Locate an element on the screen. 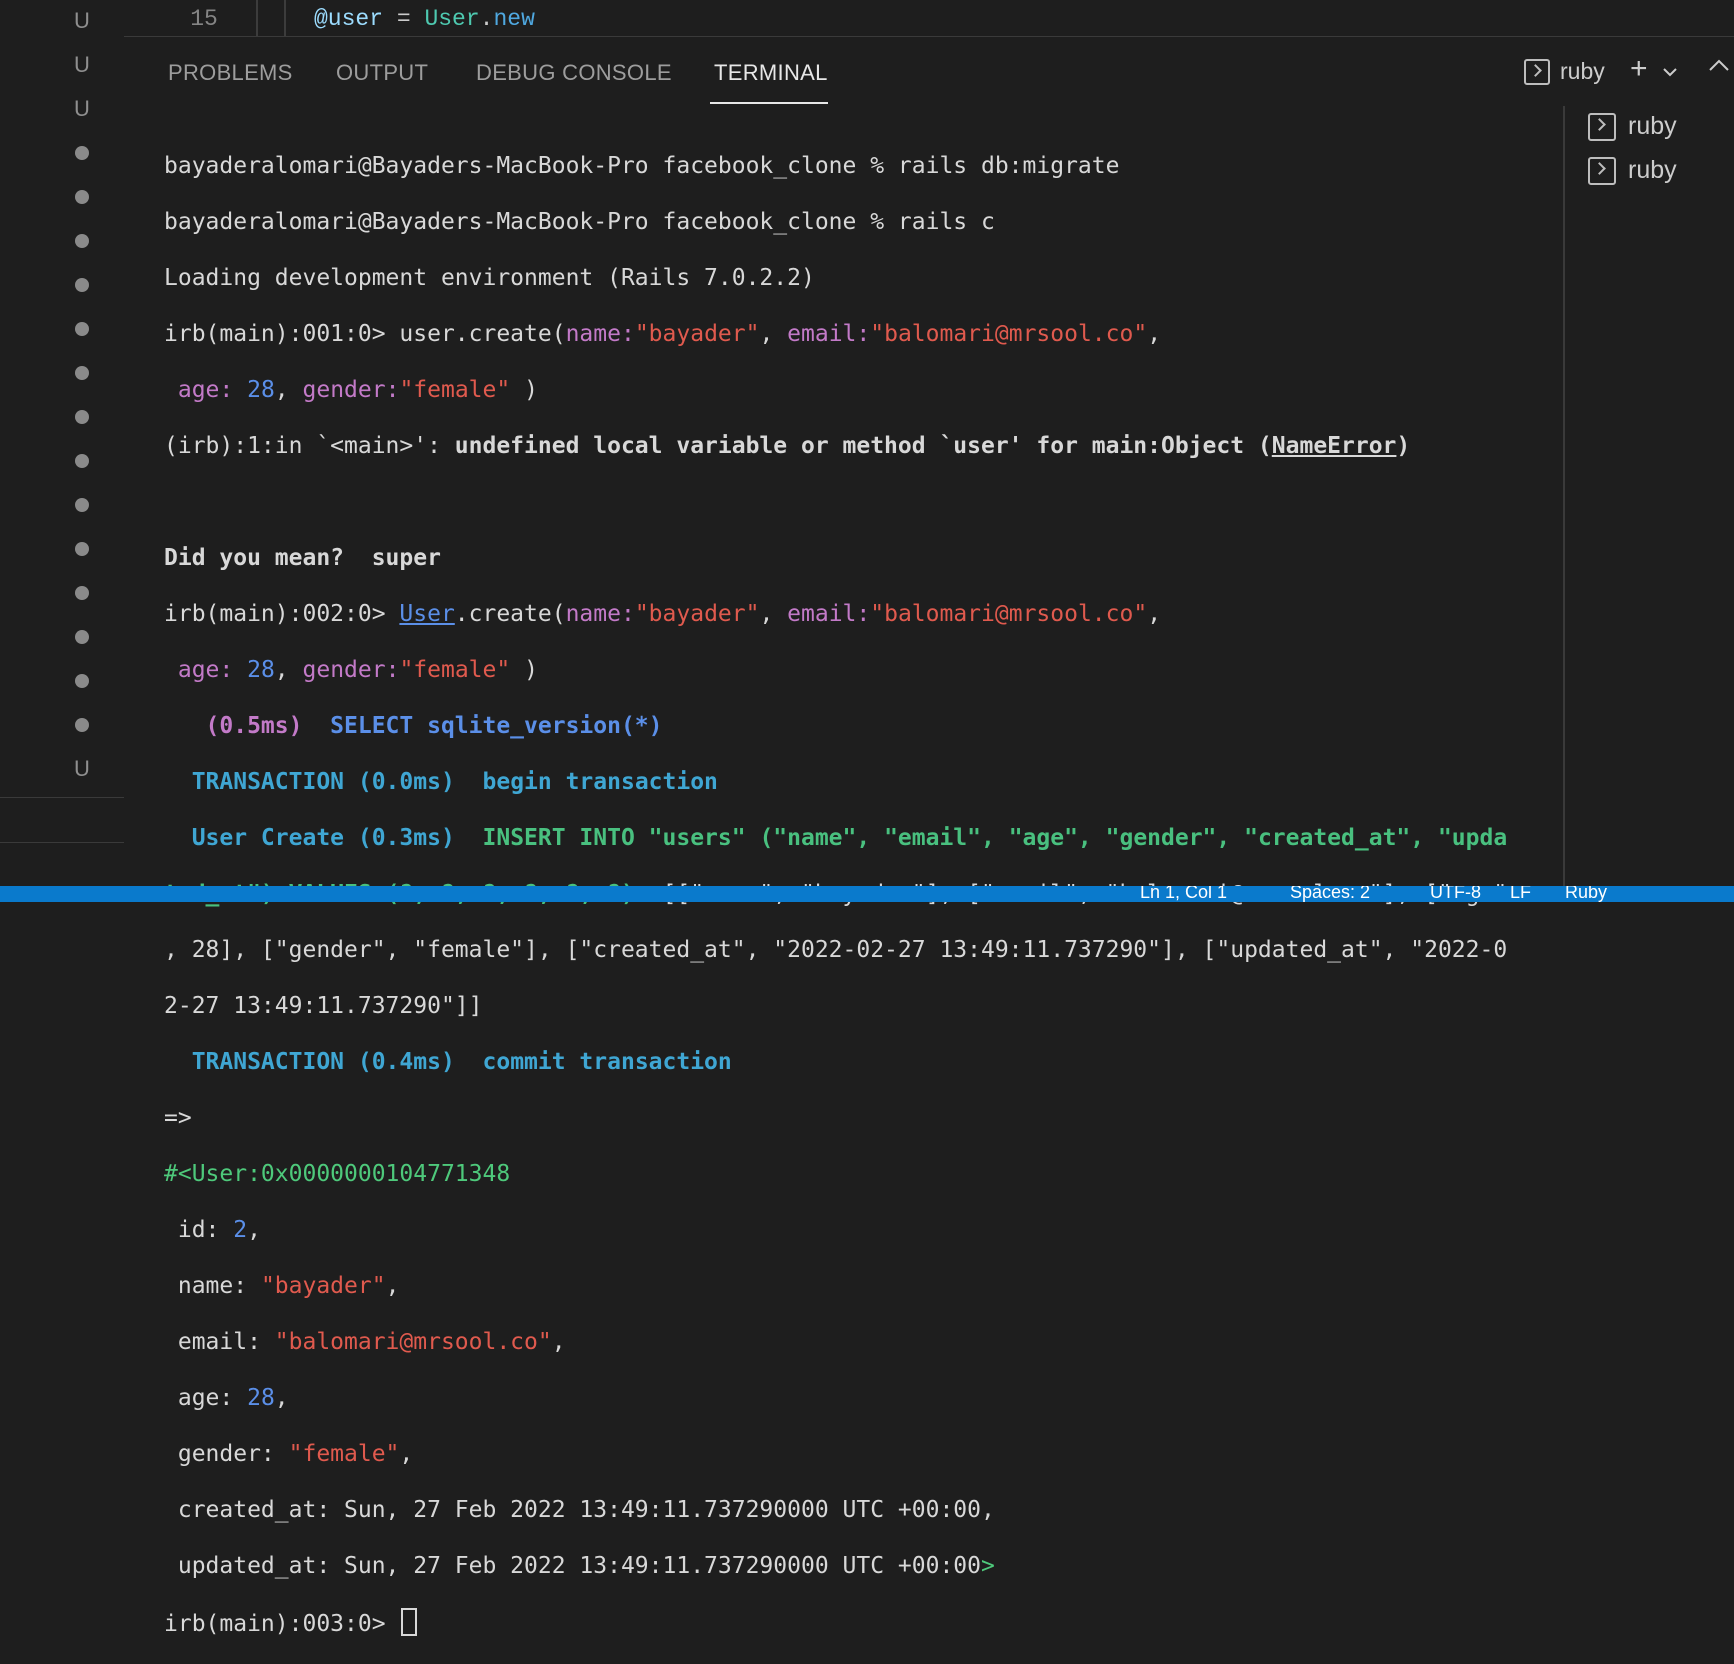  terminal-line: gender: "female", is located at coordinates (854, 1454).